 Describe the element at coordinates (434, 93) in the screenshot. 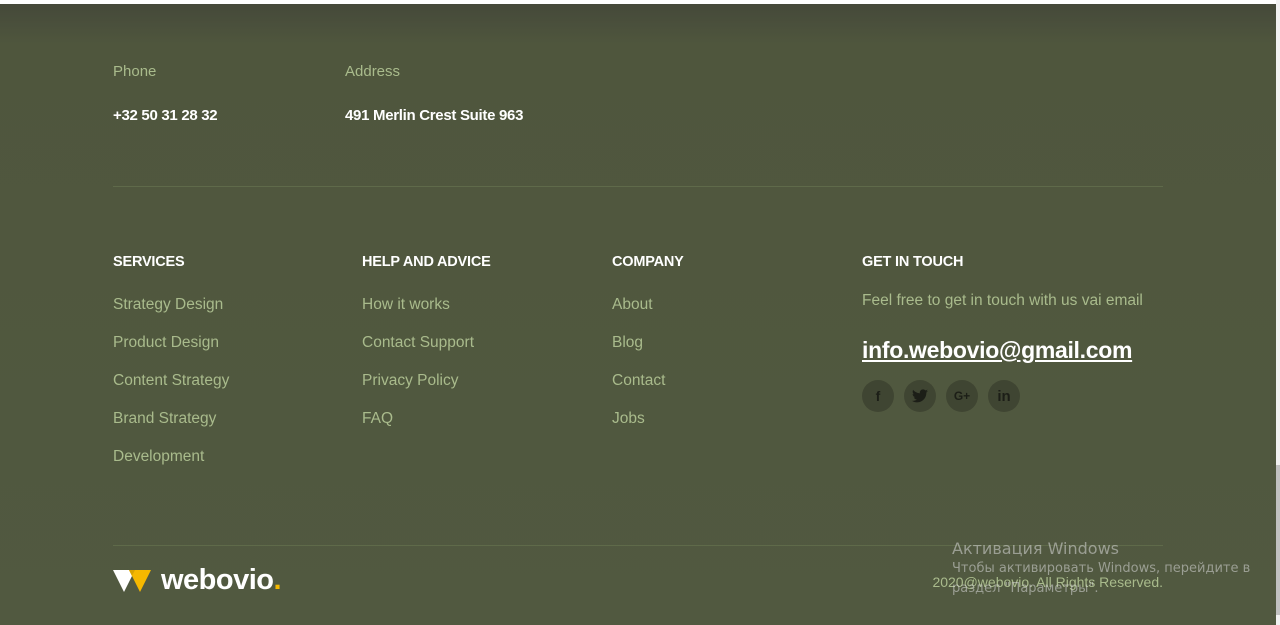

I see `address-block: Address 491 Merlin Crest Suite 963` at that location.